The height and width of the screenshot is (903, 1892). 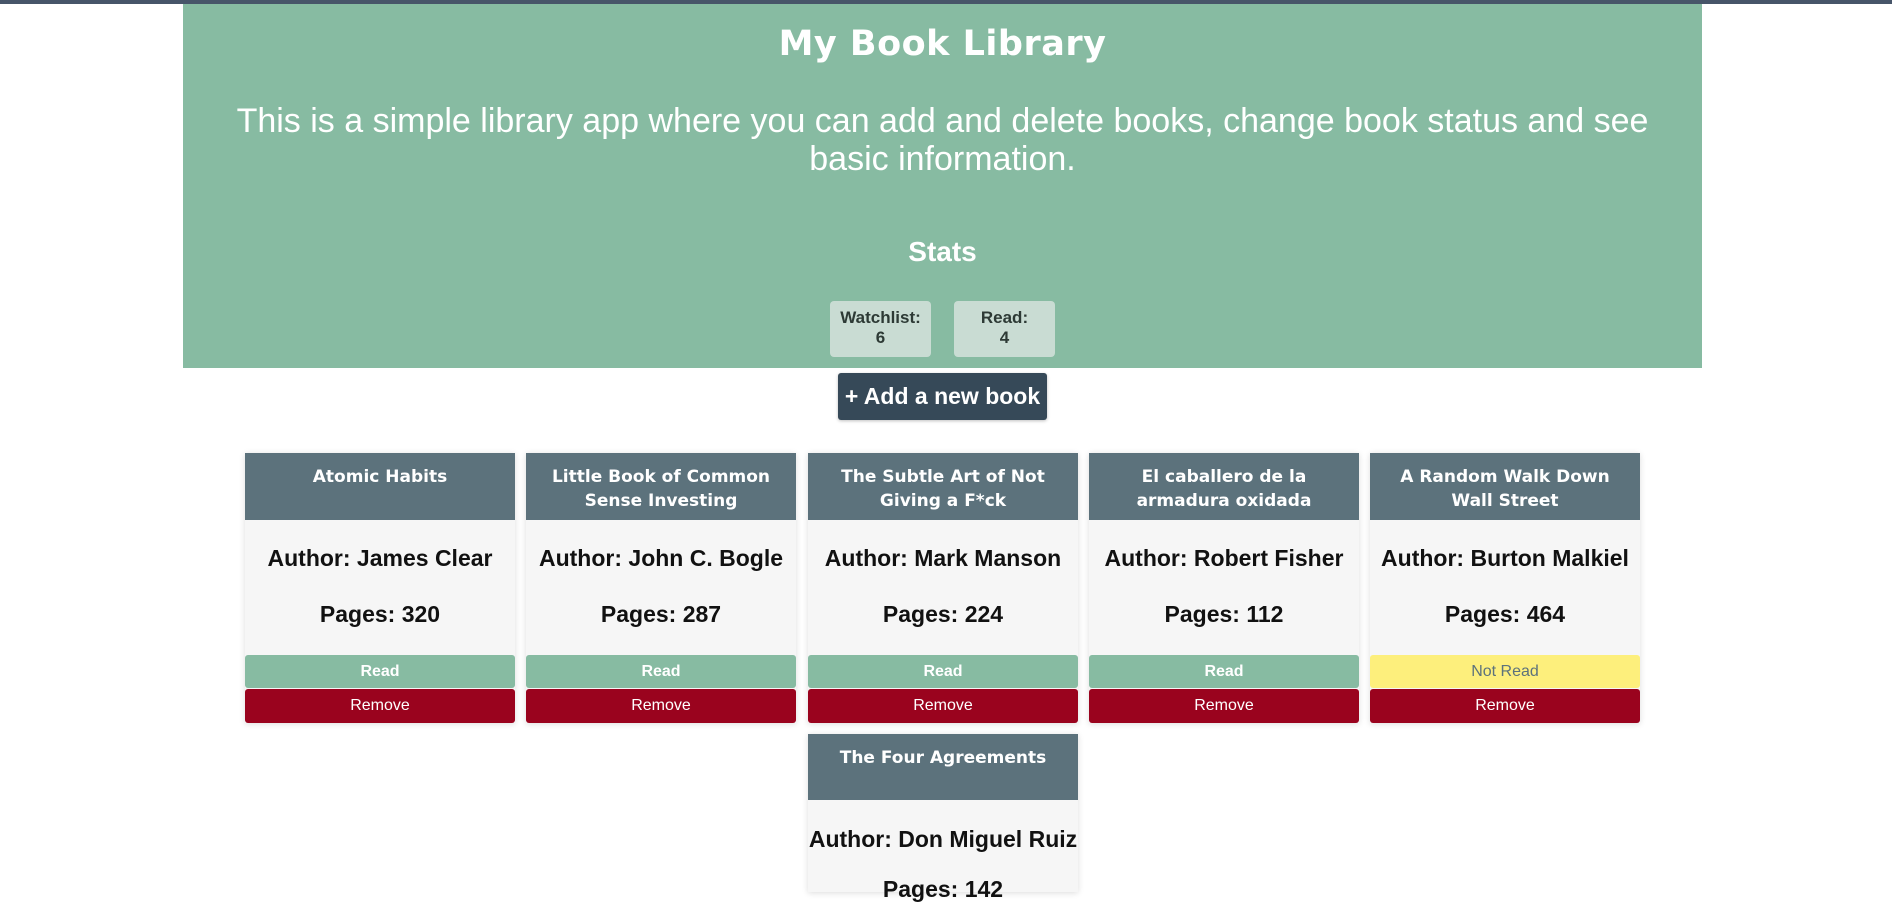 I want to click on read-count: 4, so click(x=1004, y=337).